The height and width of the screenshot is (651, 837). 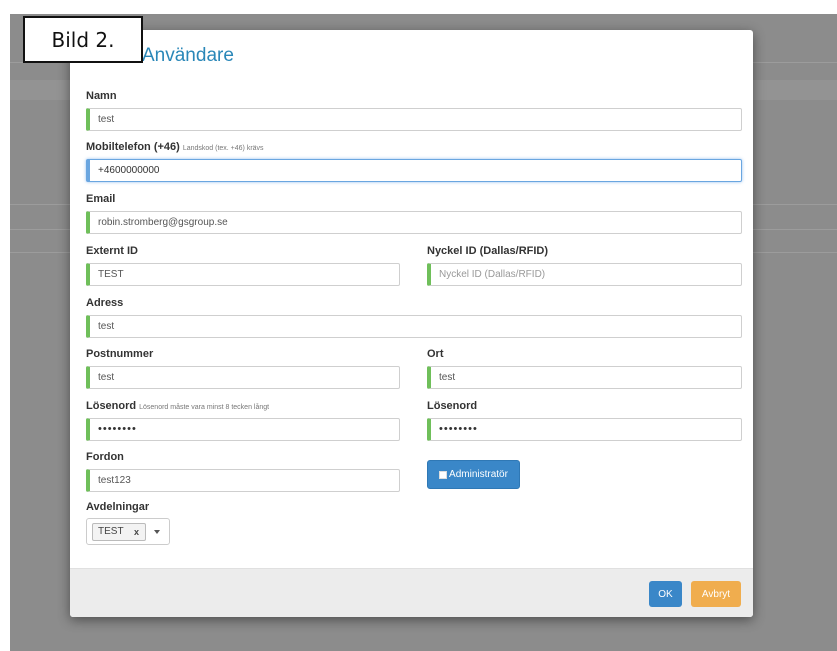 I want to click on cancel-button: Avbryt, so click(x=716, y=594).